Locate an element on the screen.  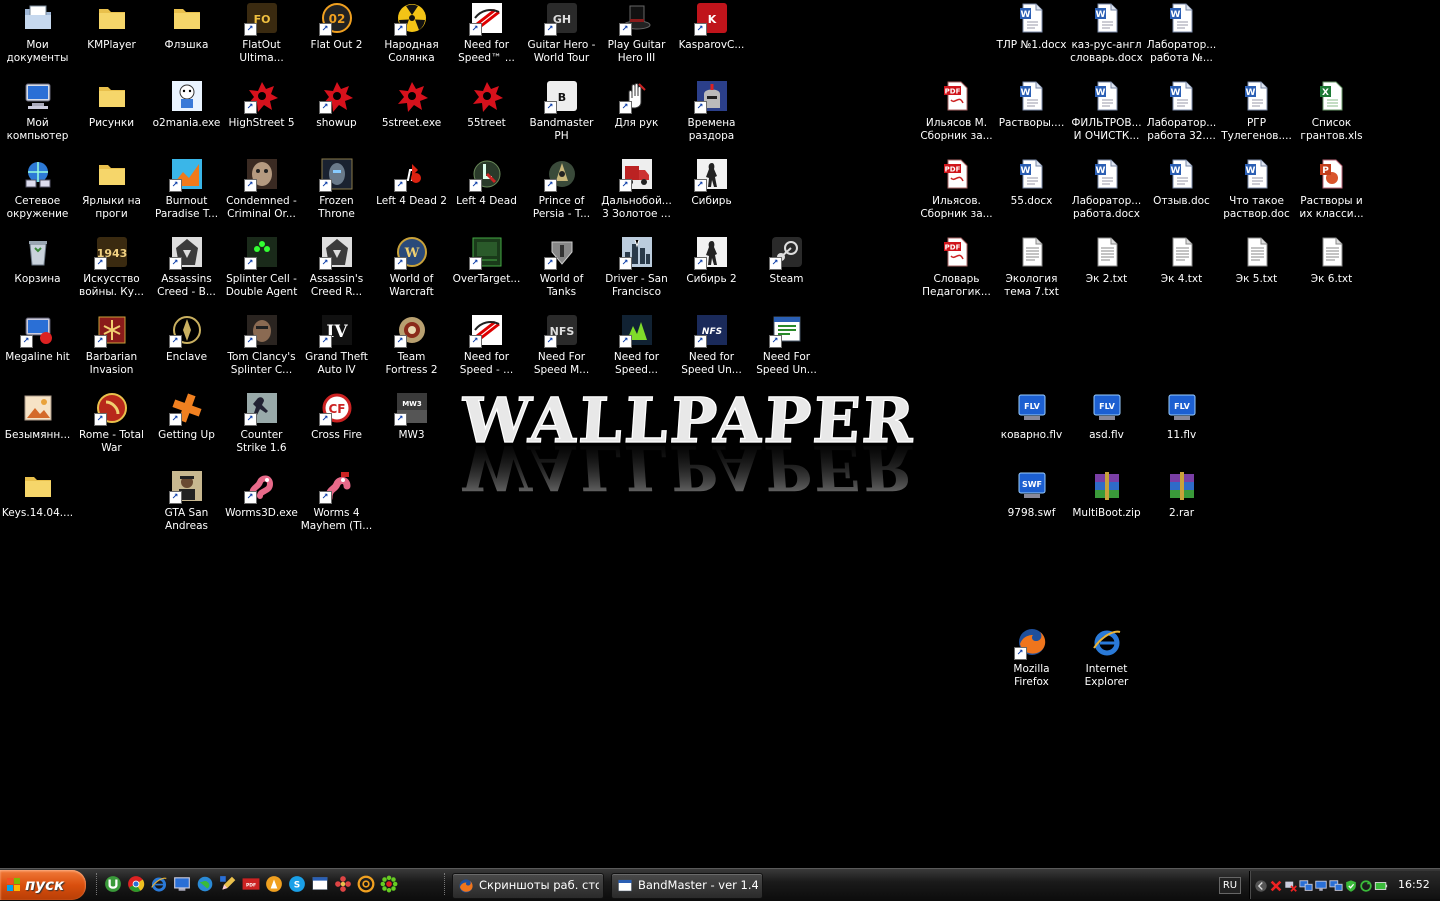
desktop-icon: KMPlayer is located at coordinates (111, 38).